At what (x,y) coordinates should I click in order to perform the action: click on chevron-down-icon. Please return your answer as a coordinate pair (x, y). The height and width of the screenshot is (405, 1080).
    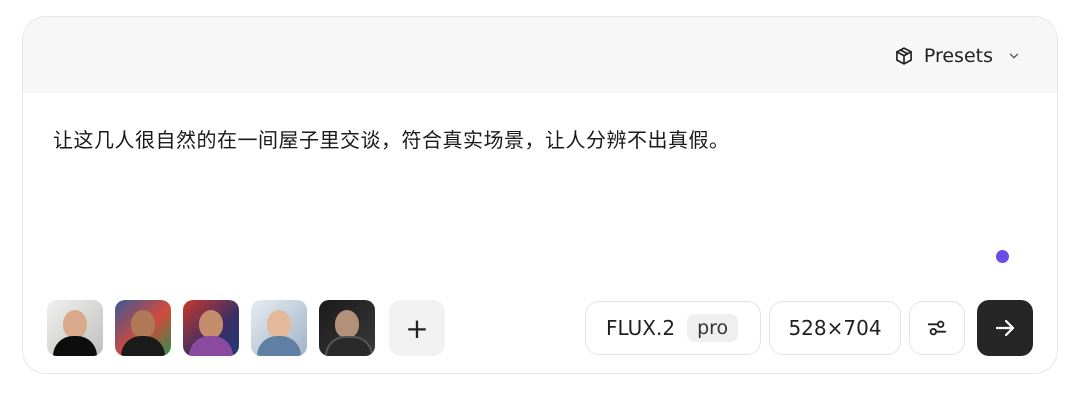
    Looking at the image, I should click on (1014, 56).